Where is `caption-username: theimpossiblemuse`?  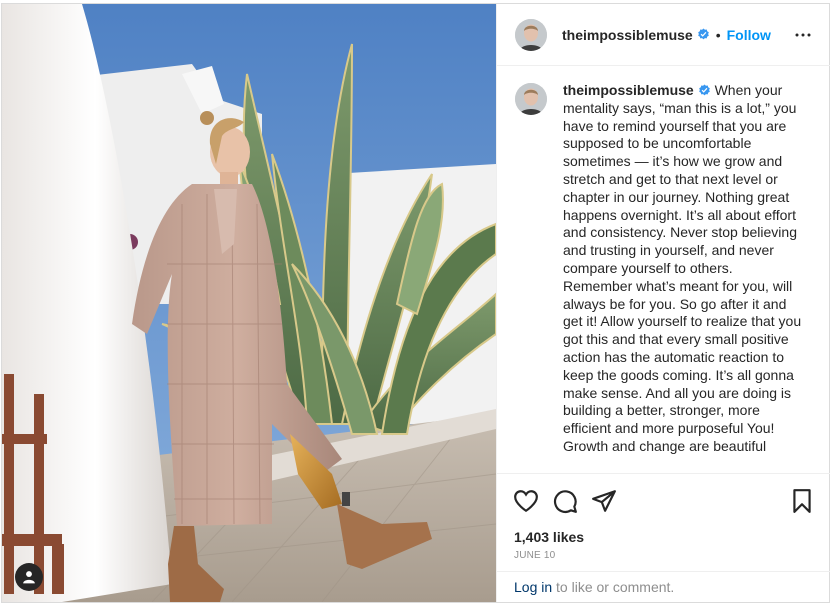 caption-username: theimpossiblemuse is located at coordinates (628, 90).